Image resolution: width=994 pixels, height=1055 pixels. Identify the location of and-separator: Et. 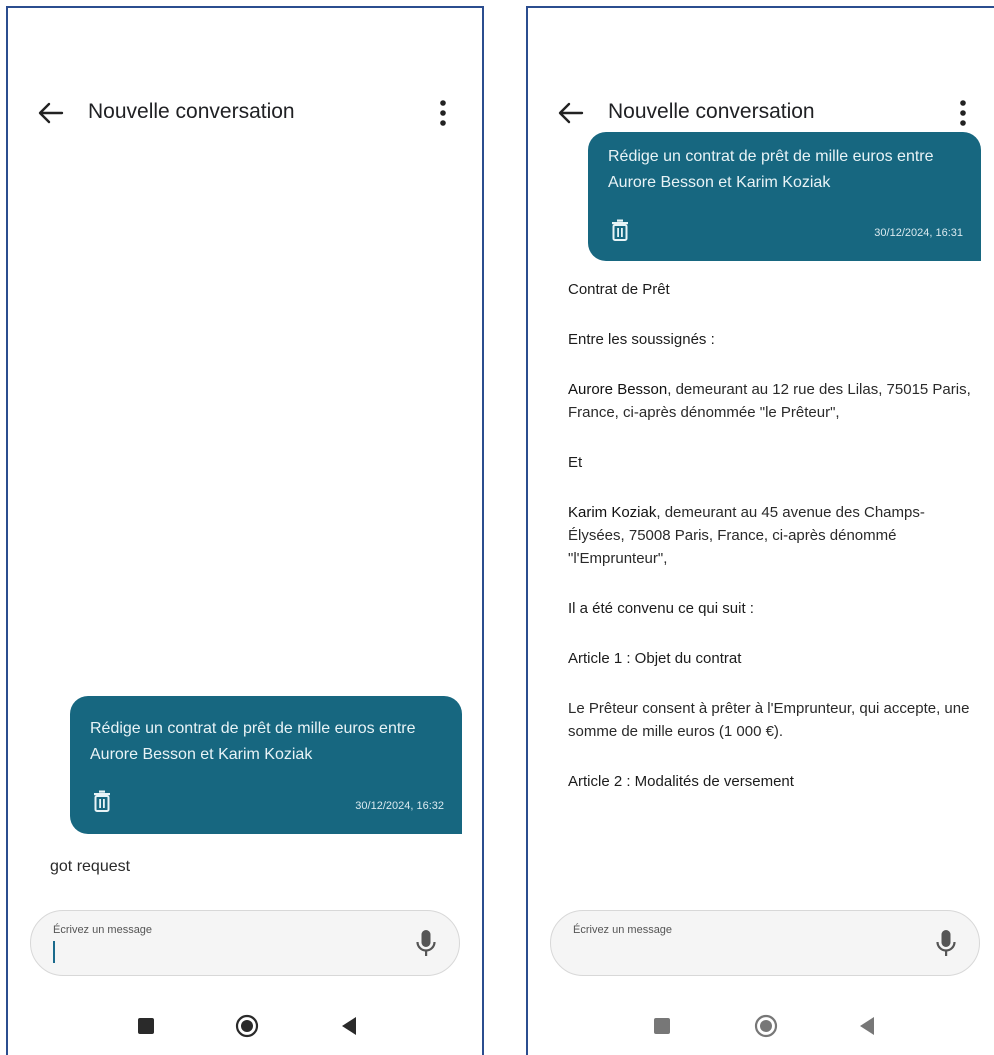
(575, 462).